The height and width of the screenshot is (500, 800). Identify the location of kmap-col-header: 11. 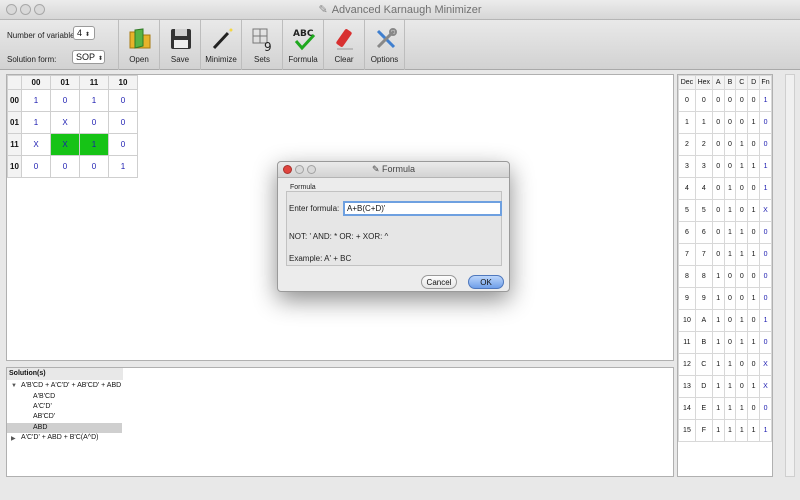
(94, 82).